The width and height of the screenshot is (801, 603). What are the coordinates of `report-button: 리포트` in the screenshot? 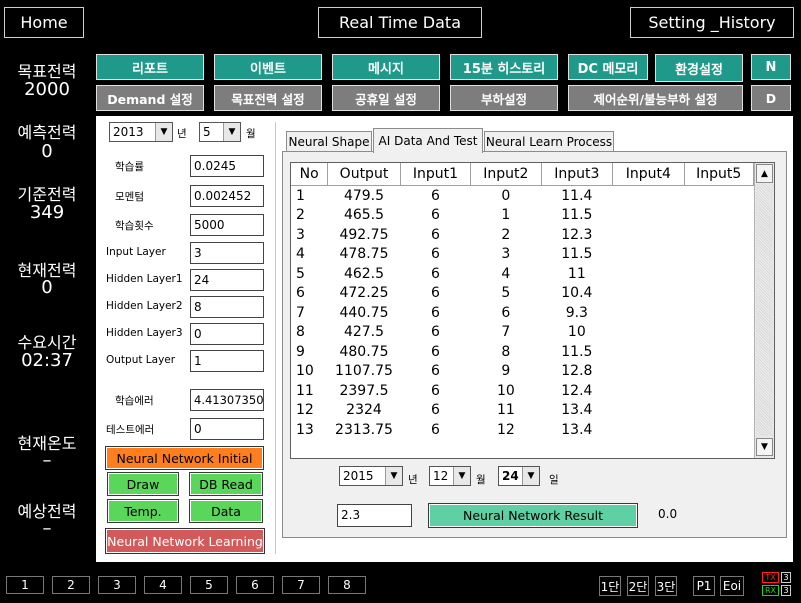 It's located at (150, 67).